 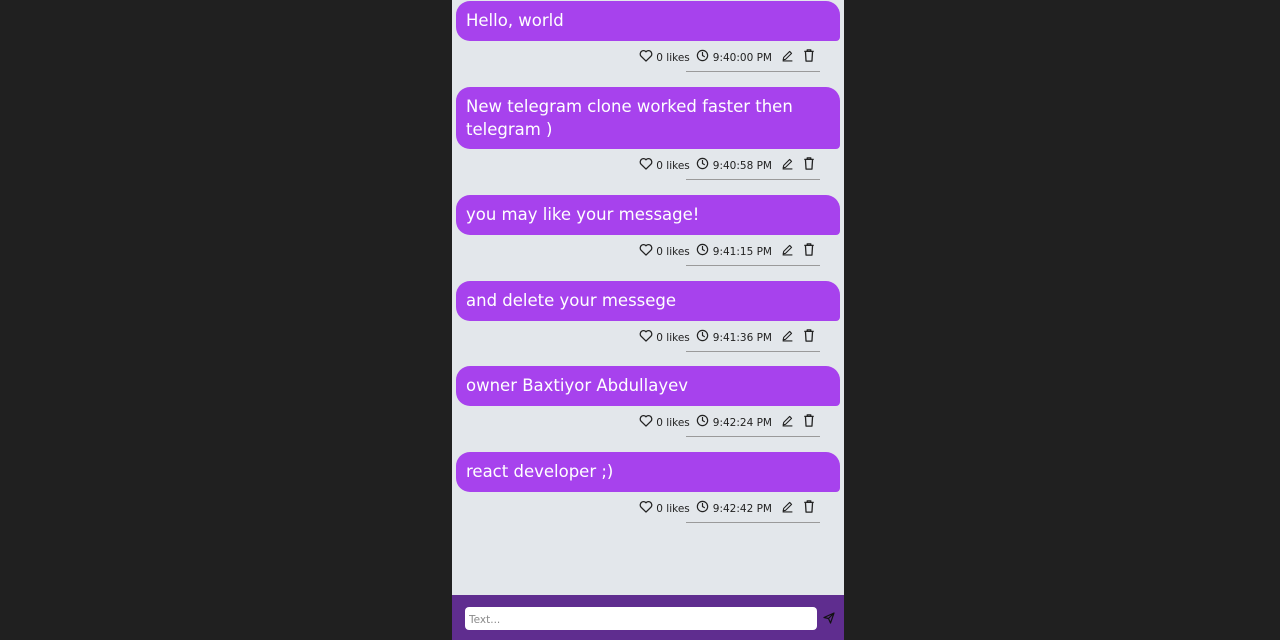 What do you see at coordinates (742, 57) in the screenshot?
I see `message-time: 9:40:00 PM` at bounding box center [742, 57].